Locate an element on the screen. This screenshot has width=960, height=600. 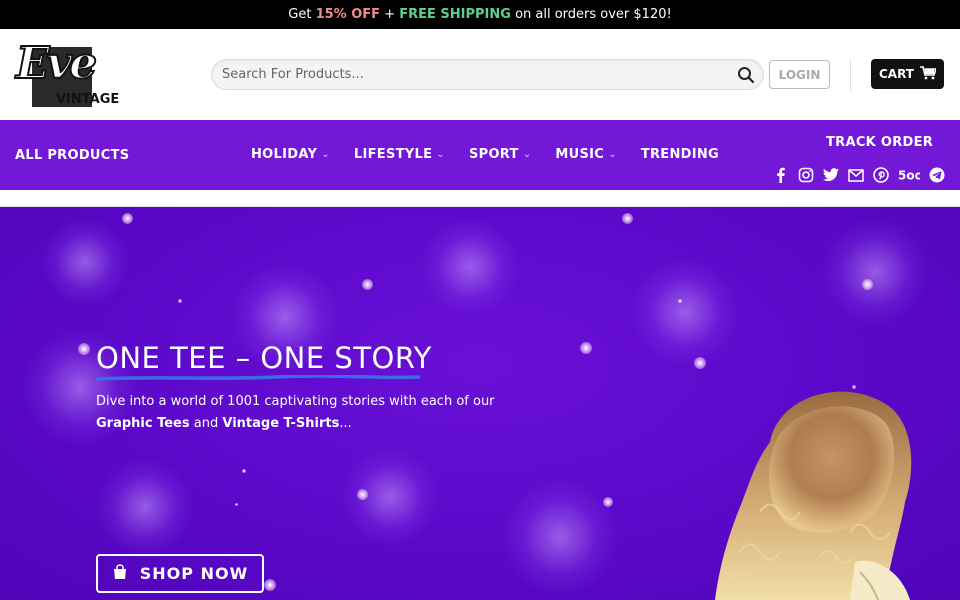
site-logo: Eve VINTAGE is located at coordinates (70, 74).